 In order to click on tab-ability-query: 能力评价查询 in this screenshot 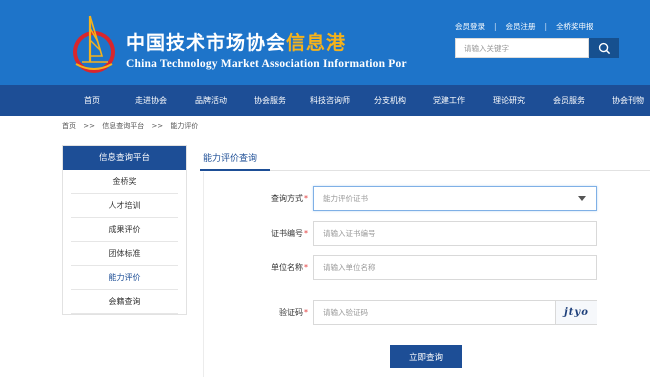, I will do `click(230, 157)`.